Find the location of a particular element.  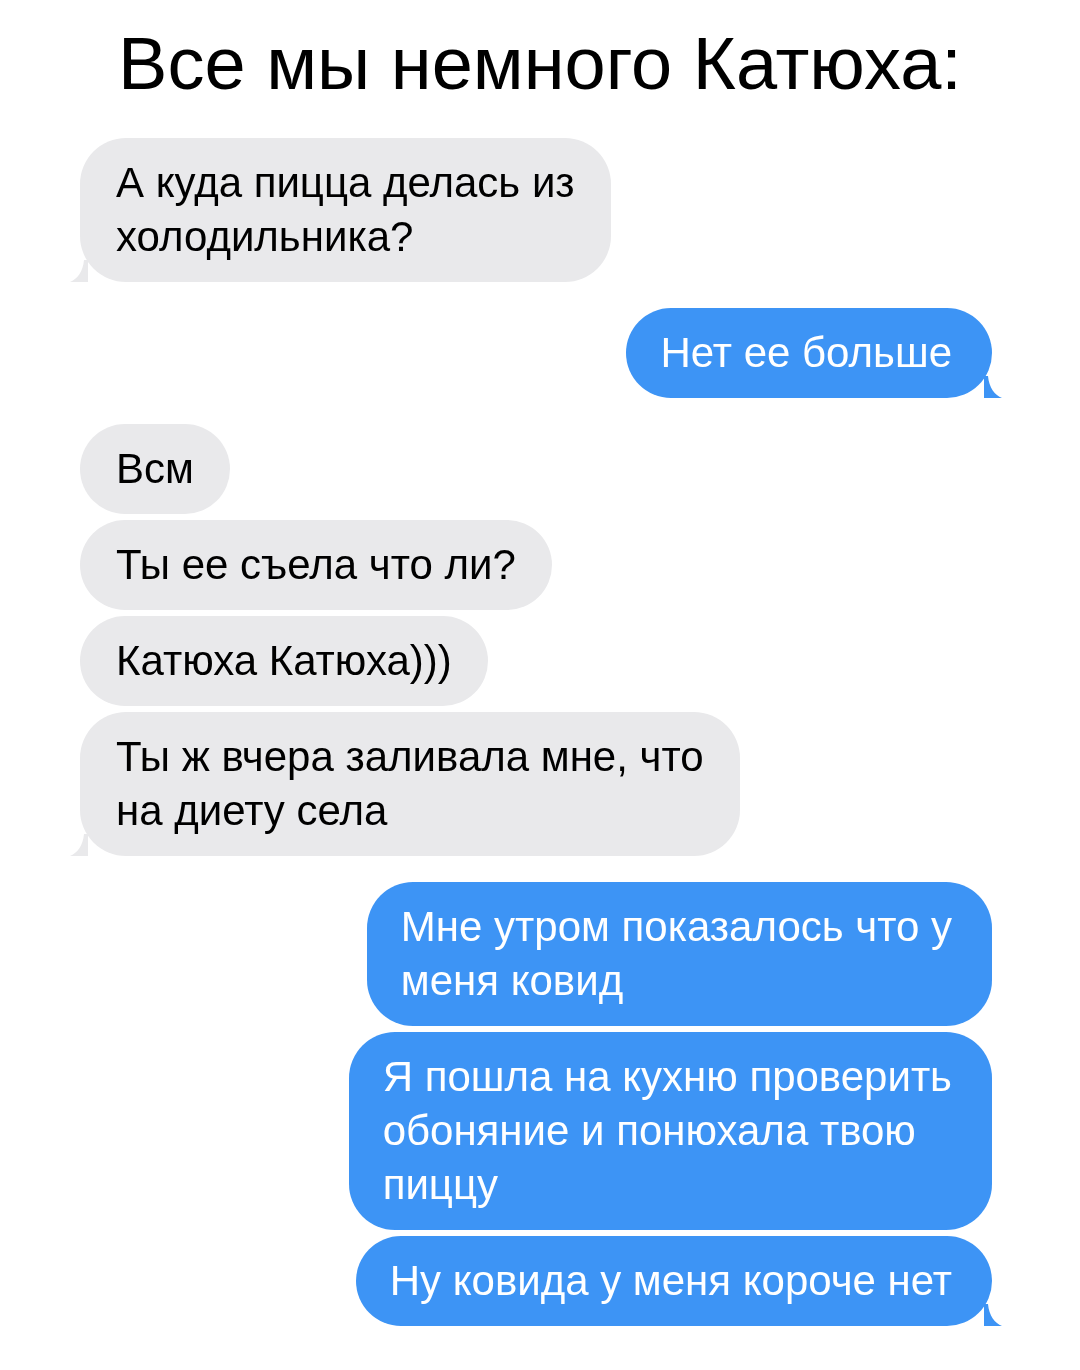

message-bubble: Мне утром показалось что у меня ковид is located at coordinates (679, 954).